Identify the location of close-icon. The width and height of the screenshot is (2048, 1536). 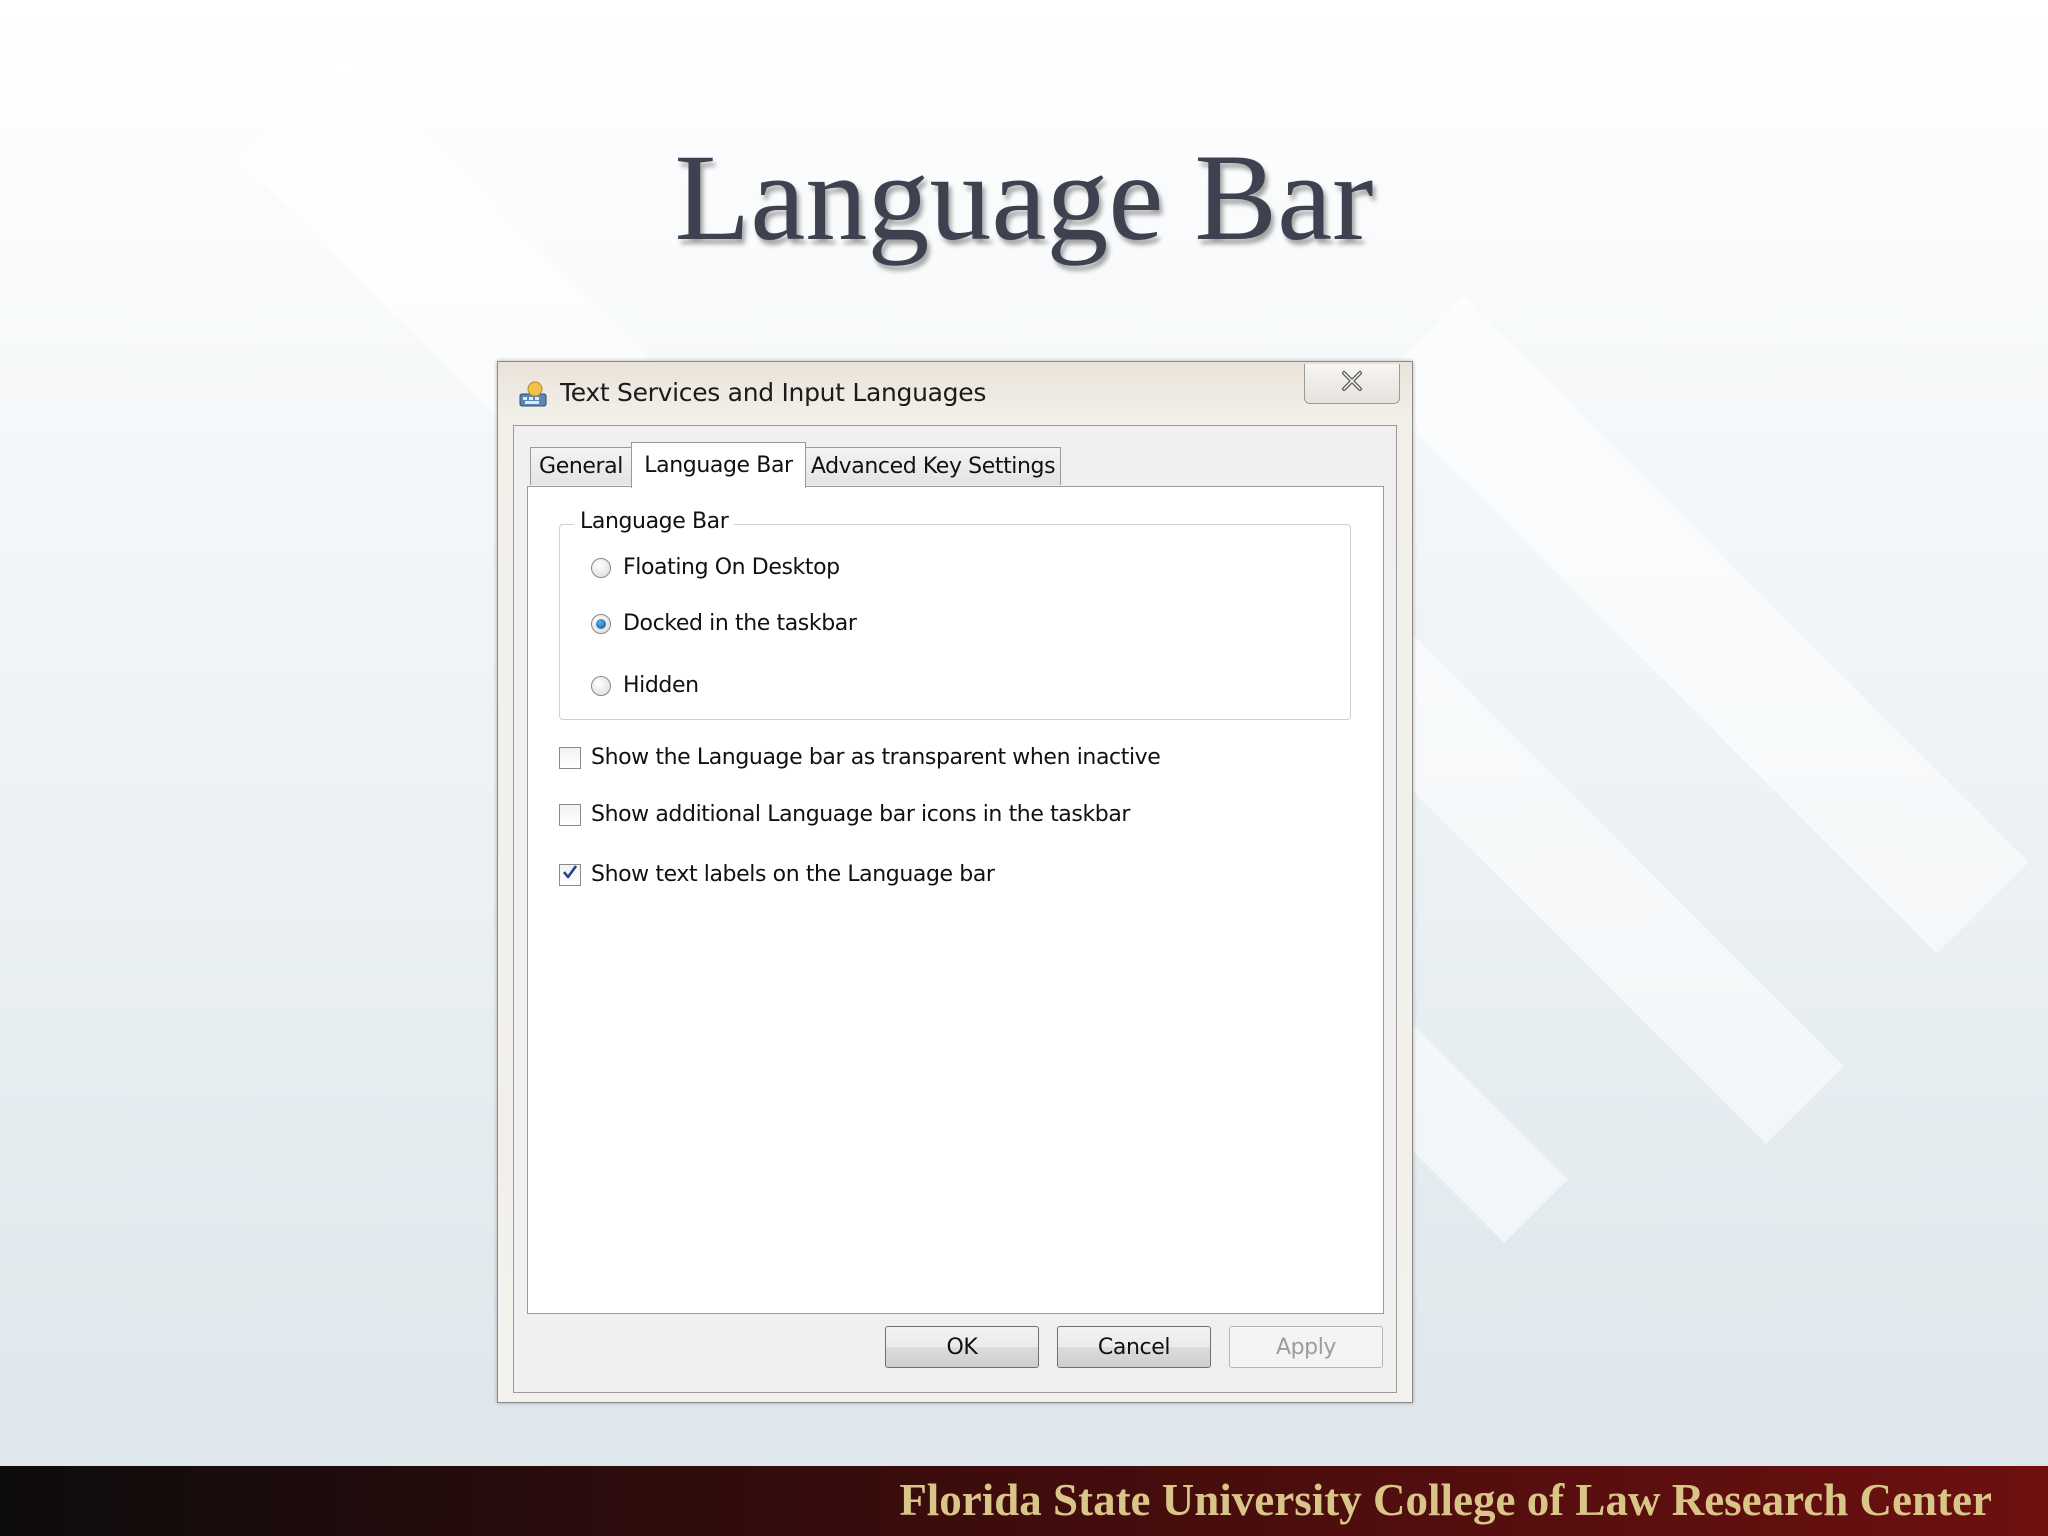
(1352, 383).